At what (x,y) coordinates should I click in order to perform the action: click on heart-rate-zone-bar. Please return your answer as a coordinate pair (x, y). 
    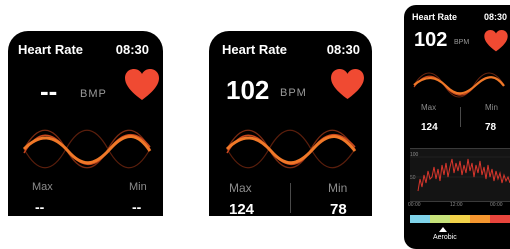
    Looking at the image, I should click on (460, 219).